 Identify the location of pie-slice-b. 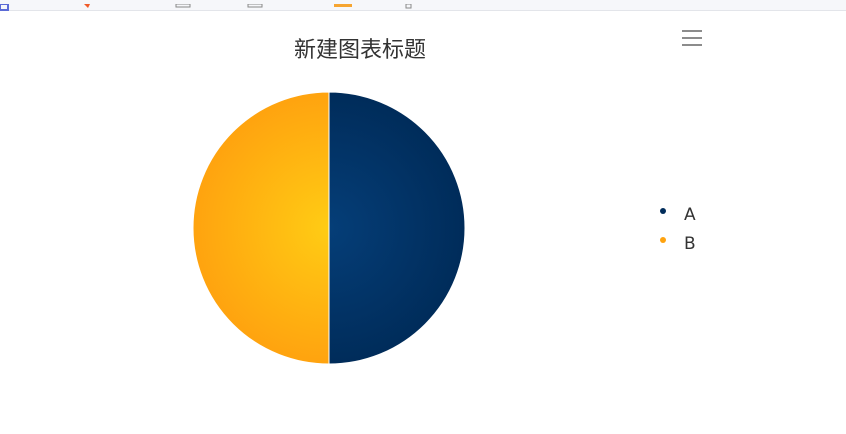
(261, 228).